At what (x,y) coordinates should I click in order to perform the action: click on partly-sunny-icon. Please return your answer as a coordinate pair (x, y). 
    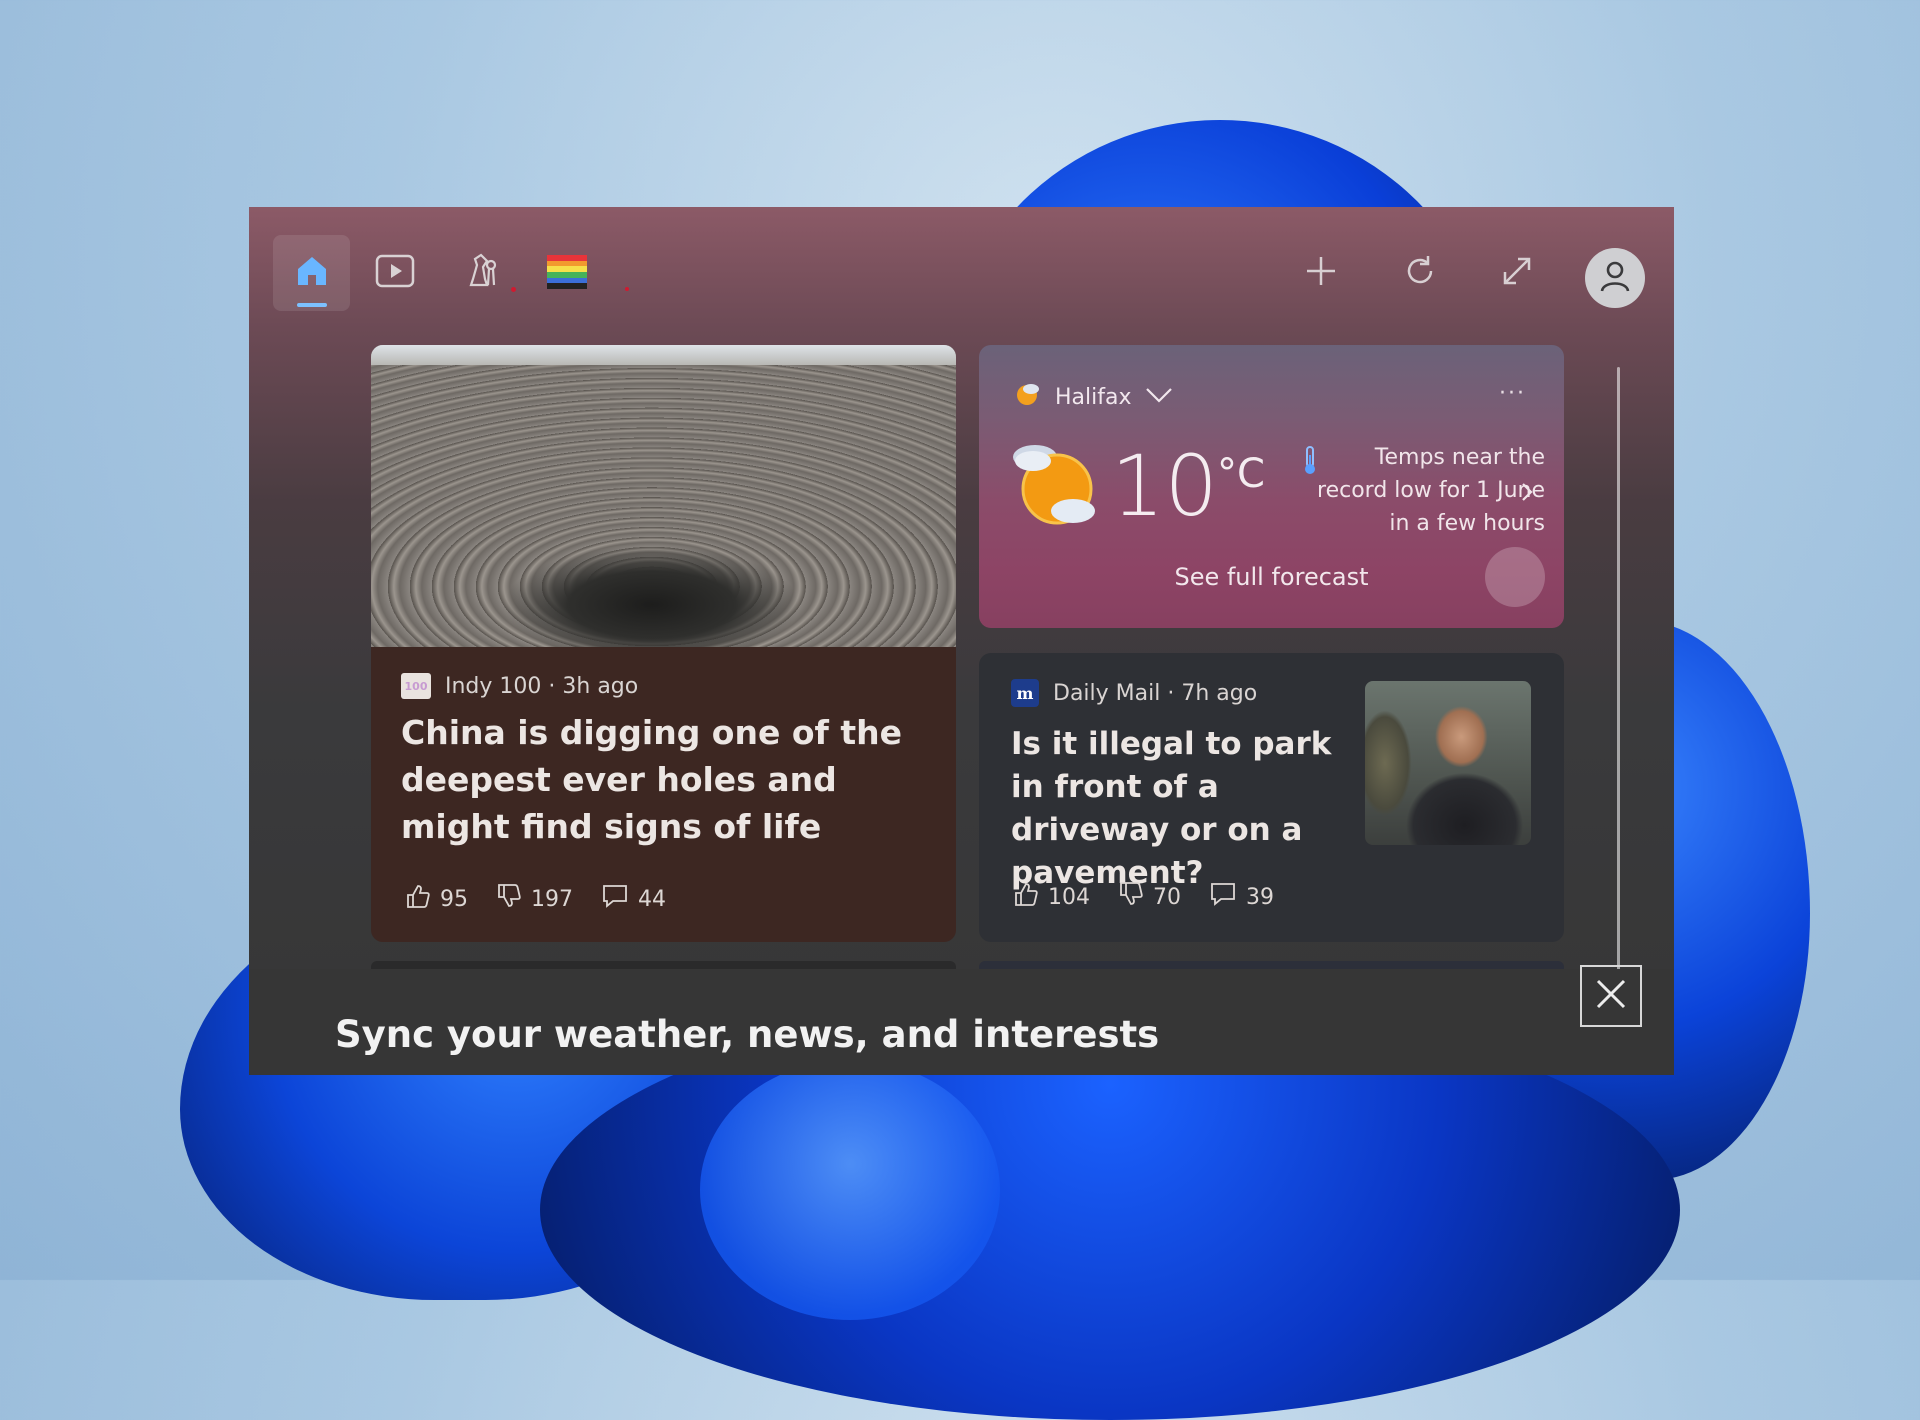
    Looking at the image, I should click on (1028, 397).